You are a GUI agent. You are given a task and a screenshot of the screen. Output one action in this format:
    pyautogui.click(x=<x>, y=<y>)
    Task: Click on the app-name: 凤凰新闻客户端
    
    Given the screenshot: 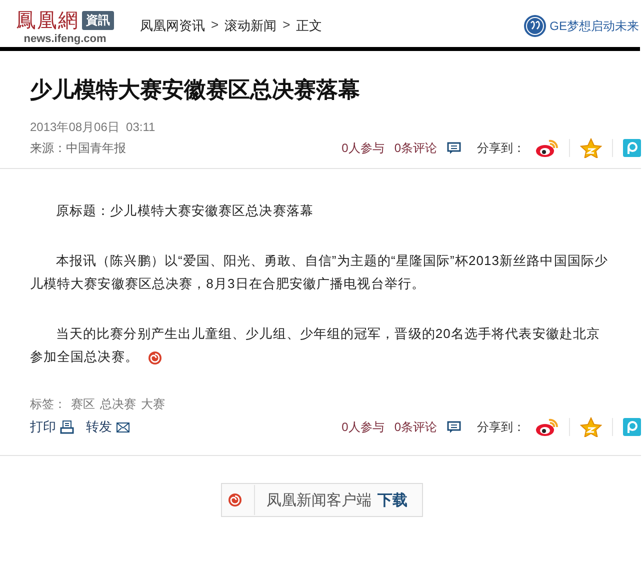 What is the action you would take?
    pyautogui.click(x=319, y=500)
    